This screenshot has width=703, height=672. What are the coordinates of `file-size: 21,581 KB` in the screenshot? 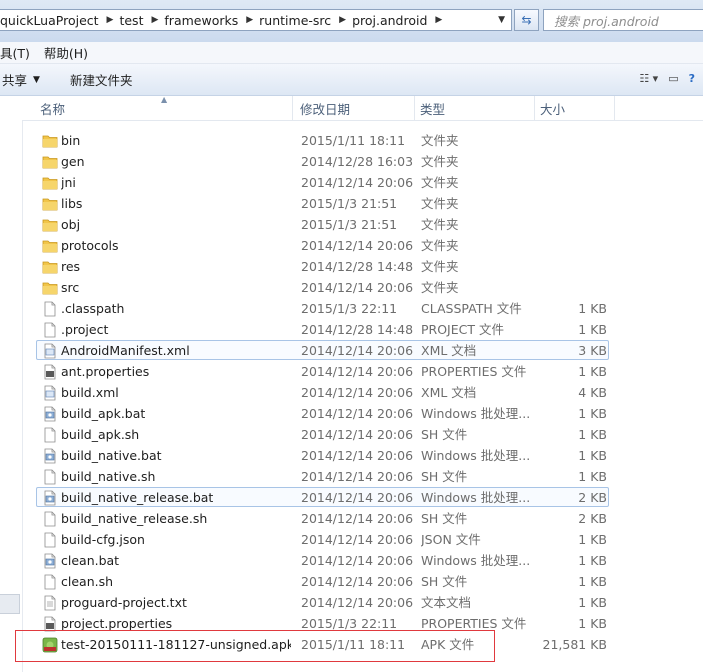 It's located at (574, 644).